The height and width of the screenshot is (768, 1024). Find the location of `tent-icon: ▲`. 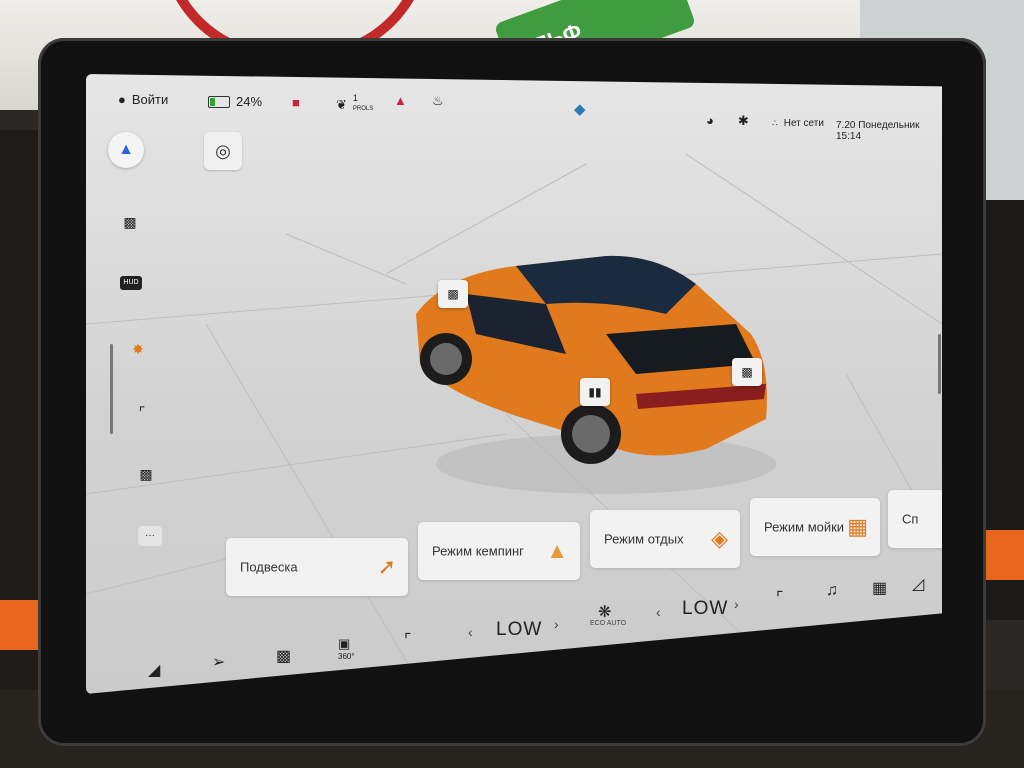

tent-icon: ▲ is located at coordinates (557, 550).